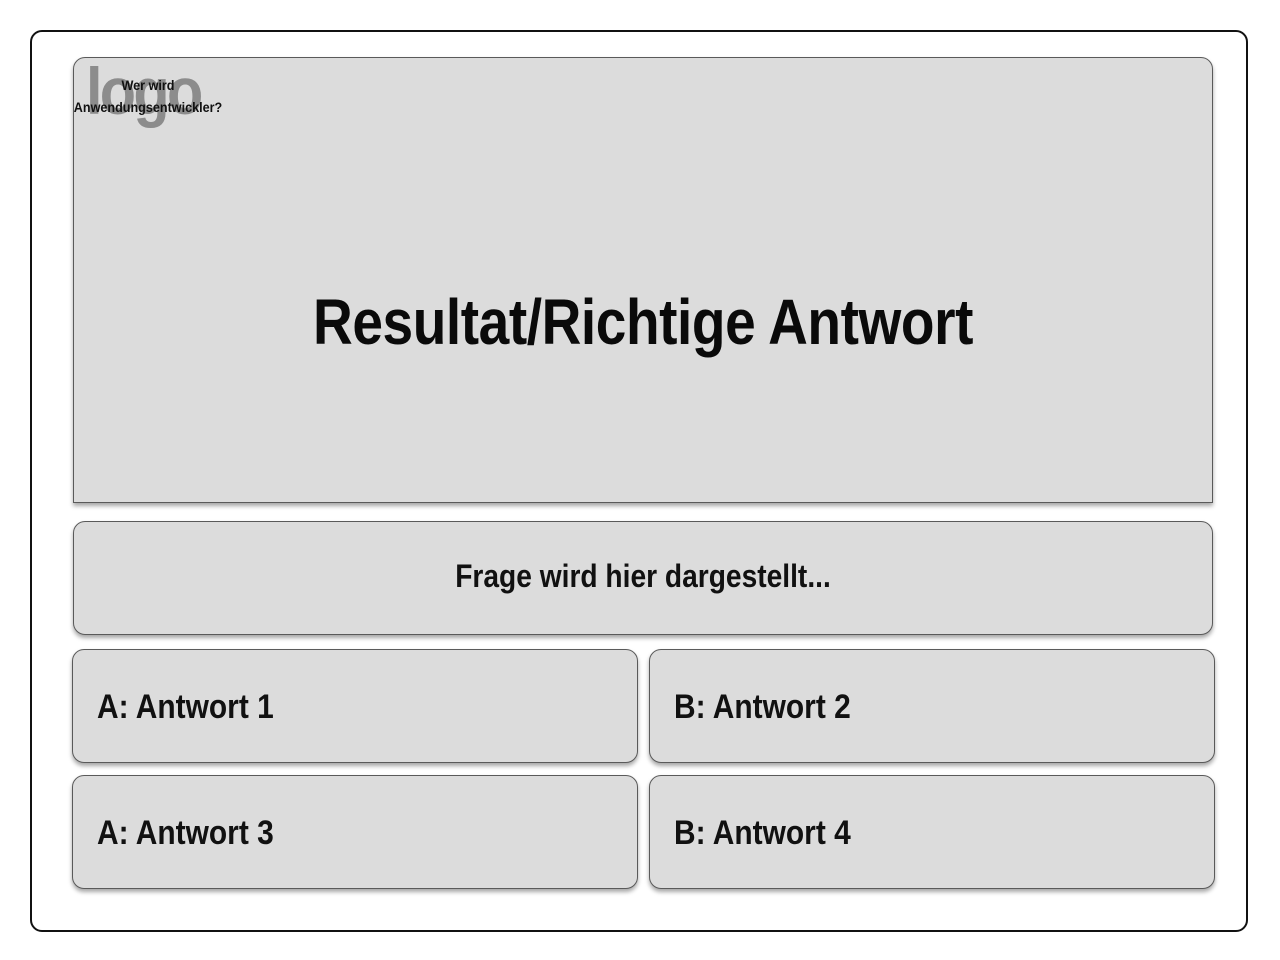 This screenshot has height=960, width=1280. I want to click on answer-label-4: B: Antwort 4, so click(762, 833).